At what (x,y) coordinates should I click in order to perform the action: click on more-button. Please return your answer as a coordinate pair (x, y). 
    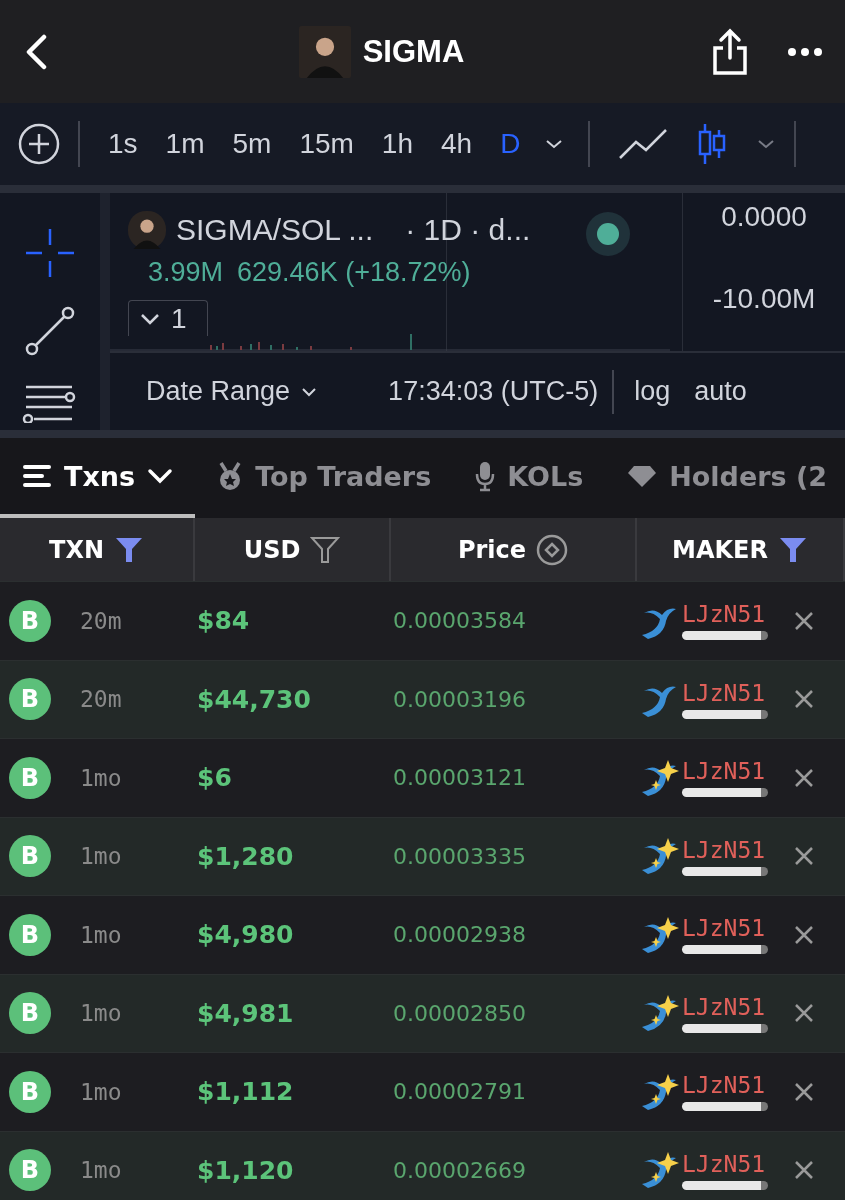
    Looking at the image, I should click on (805, 51).